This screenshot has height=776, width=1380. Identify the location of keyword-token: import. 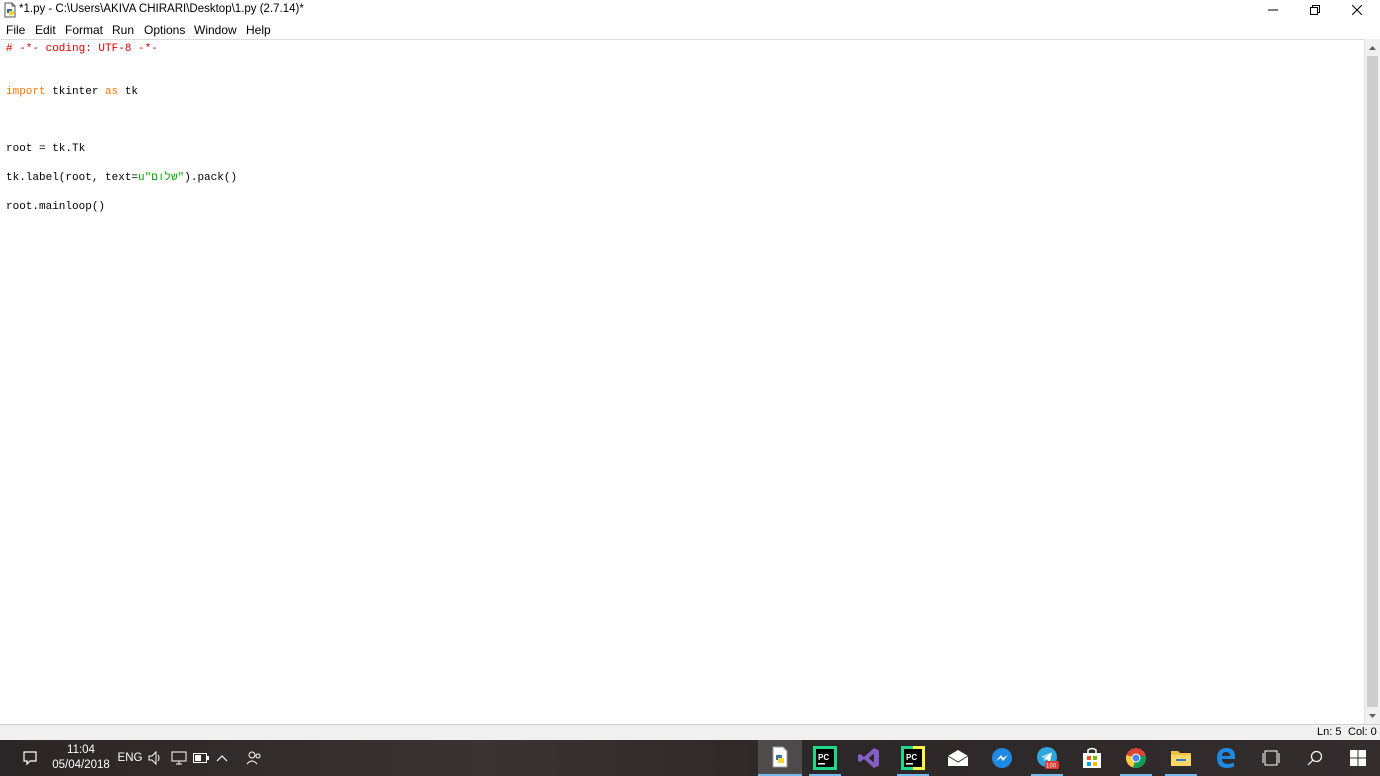
(26, 92).